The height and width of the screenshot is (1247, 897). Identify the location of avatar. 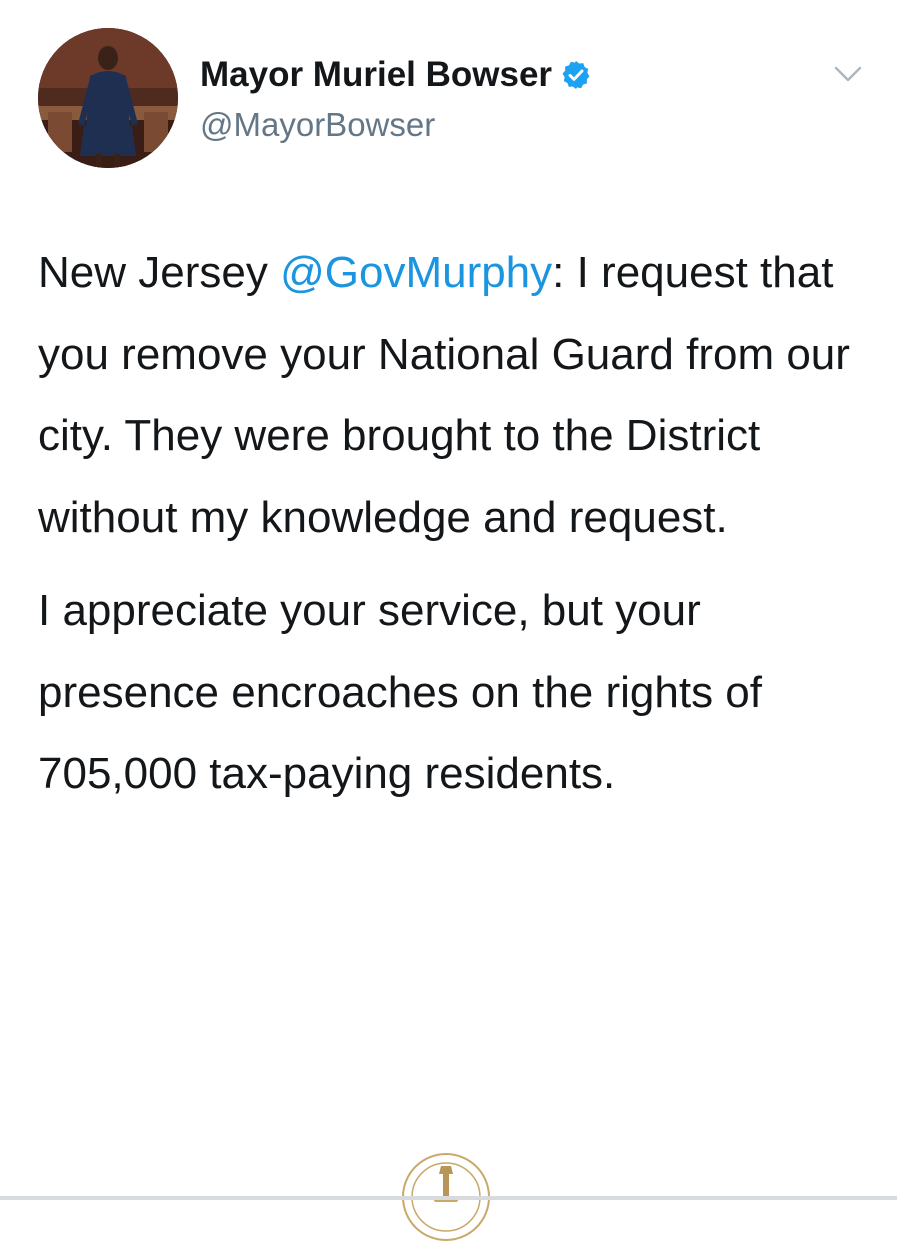
(108, 98).